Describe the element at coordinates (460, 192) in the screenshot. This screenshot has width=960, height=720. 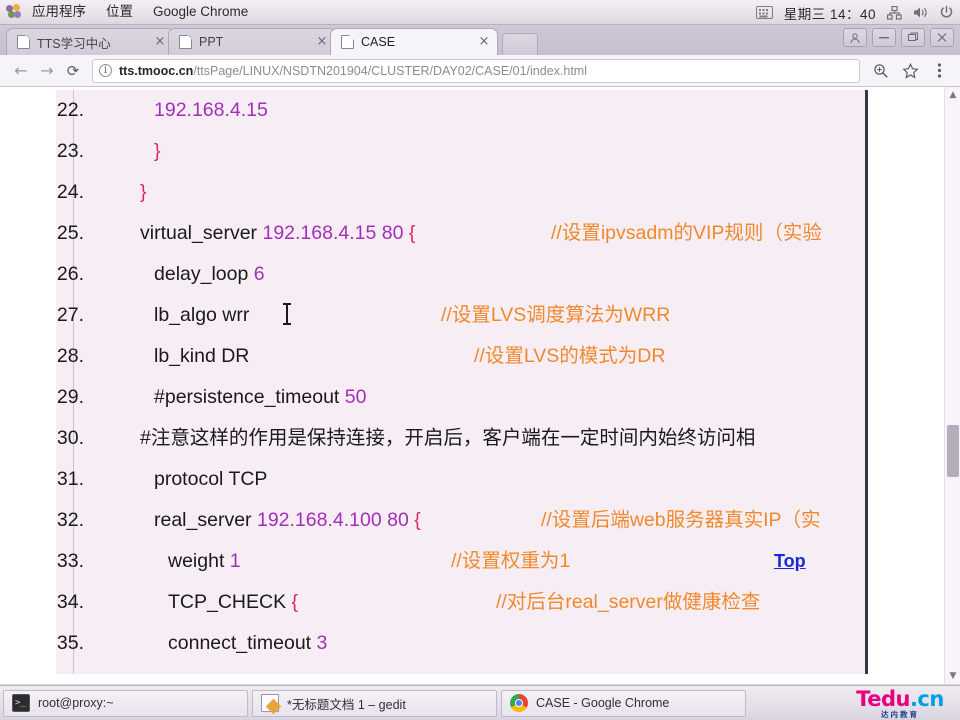
I see `code-line: 24.}` at that location.